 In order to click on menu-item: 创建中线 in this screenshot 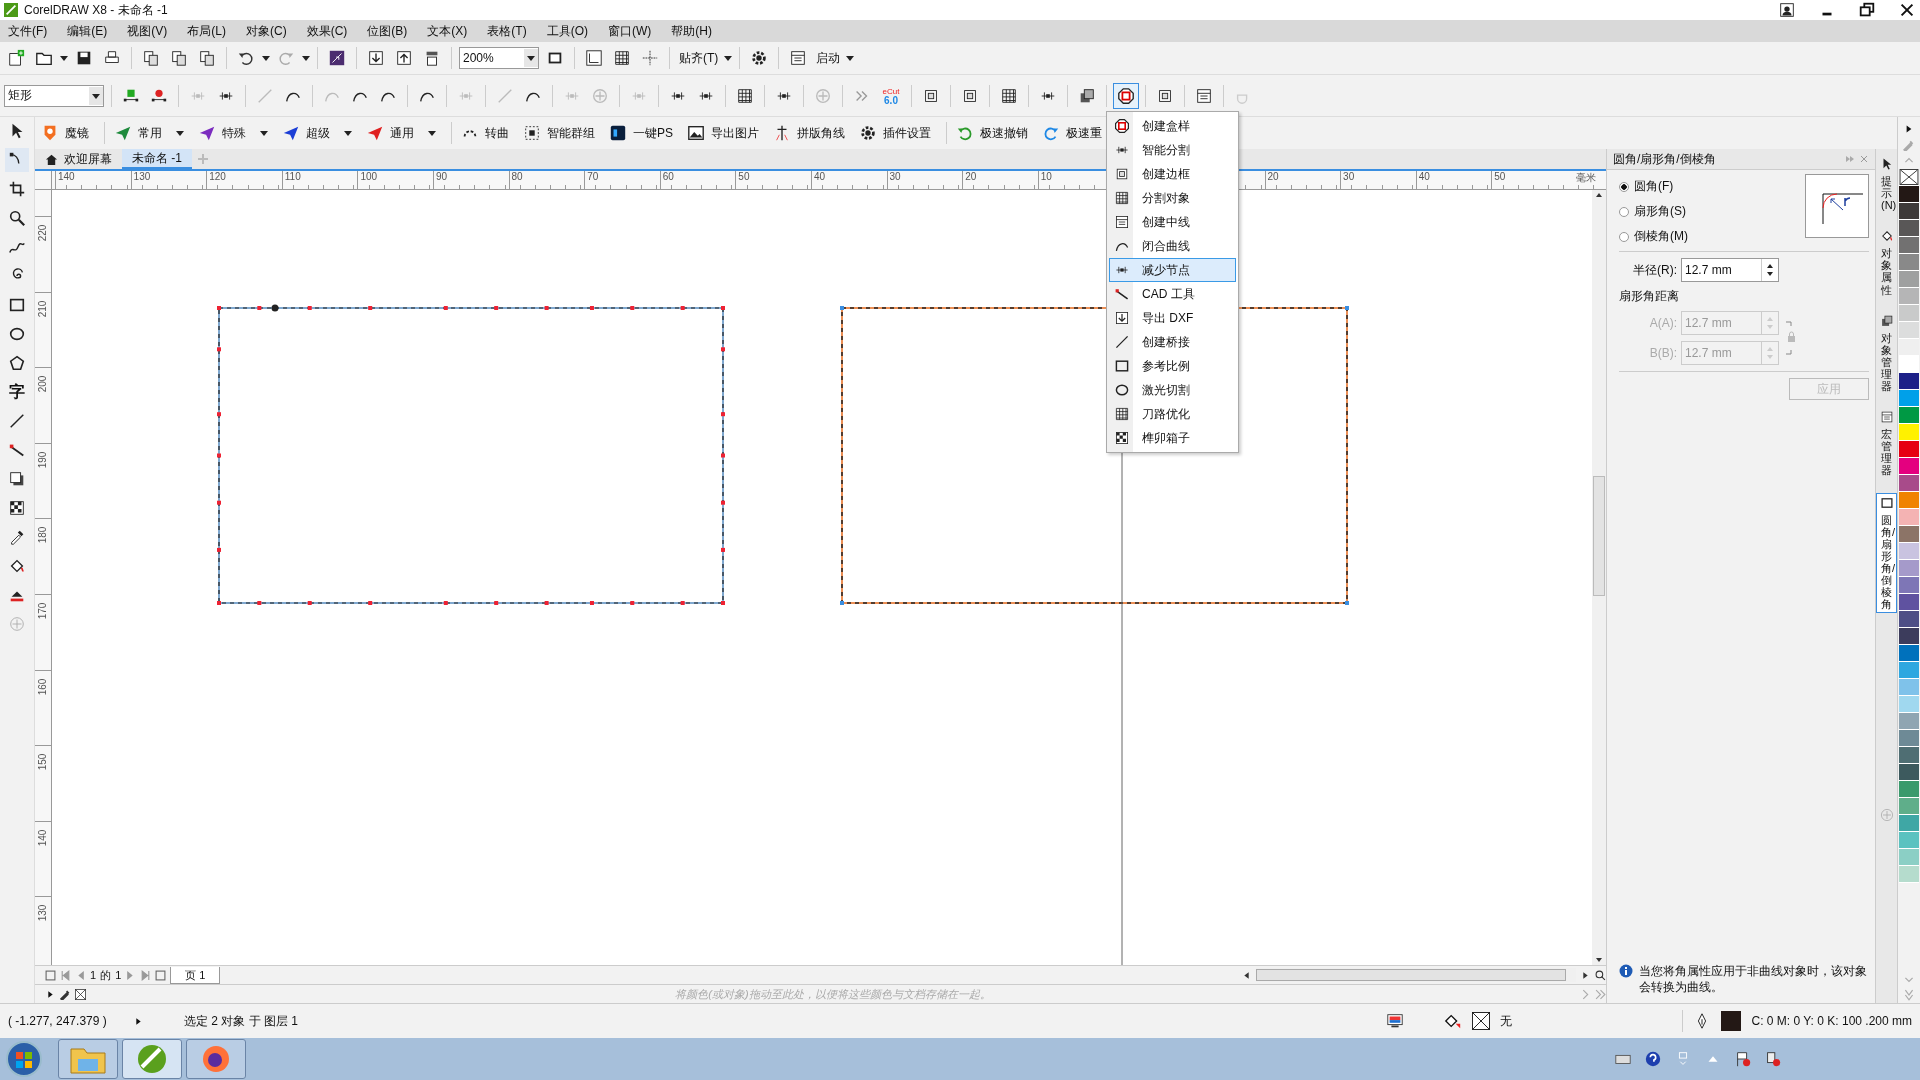, I will do `click(1172, 222)`.